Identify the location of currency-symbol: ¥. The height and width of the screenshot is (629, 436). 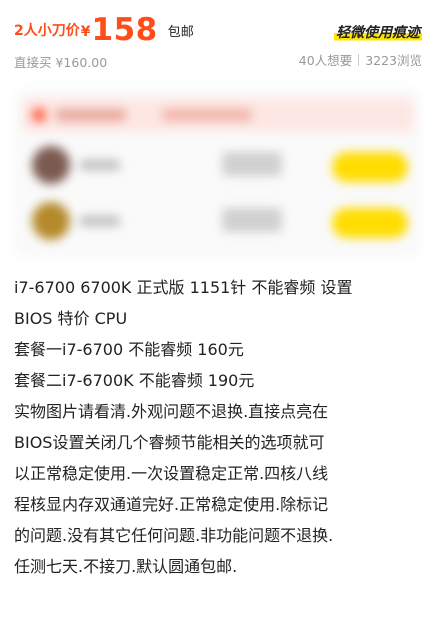
(85, 32).